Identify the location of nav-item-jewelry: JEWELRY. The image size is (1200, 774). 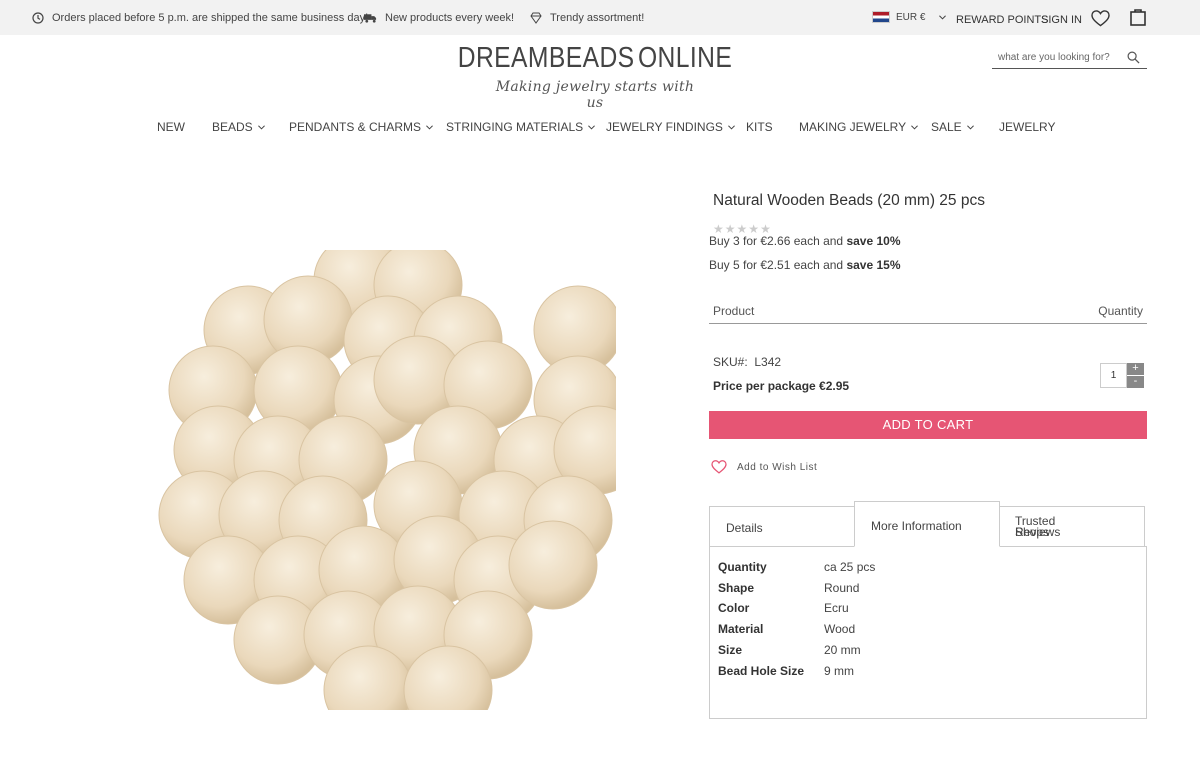
(1027, 127).